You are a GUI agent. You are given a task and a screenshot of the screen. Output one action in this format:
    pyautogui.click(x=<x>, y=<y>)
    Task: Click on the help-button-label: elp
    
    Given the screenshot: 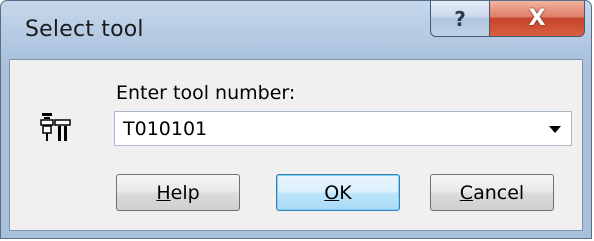 What is the action you would take?
    pyautogui.click(x=185, y=192)
    